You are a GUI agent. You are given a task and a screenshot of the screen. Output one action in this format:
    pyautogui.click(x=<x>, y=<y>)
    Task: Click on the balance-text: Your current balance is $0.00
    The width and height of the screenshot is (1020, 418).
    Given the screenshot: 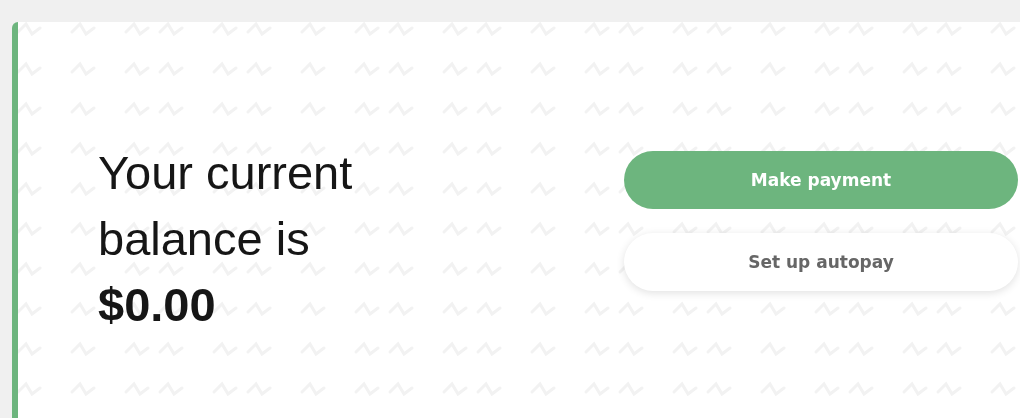 What is the action you would take?
    pyautogui.click(x=226, y=239)
    